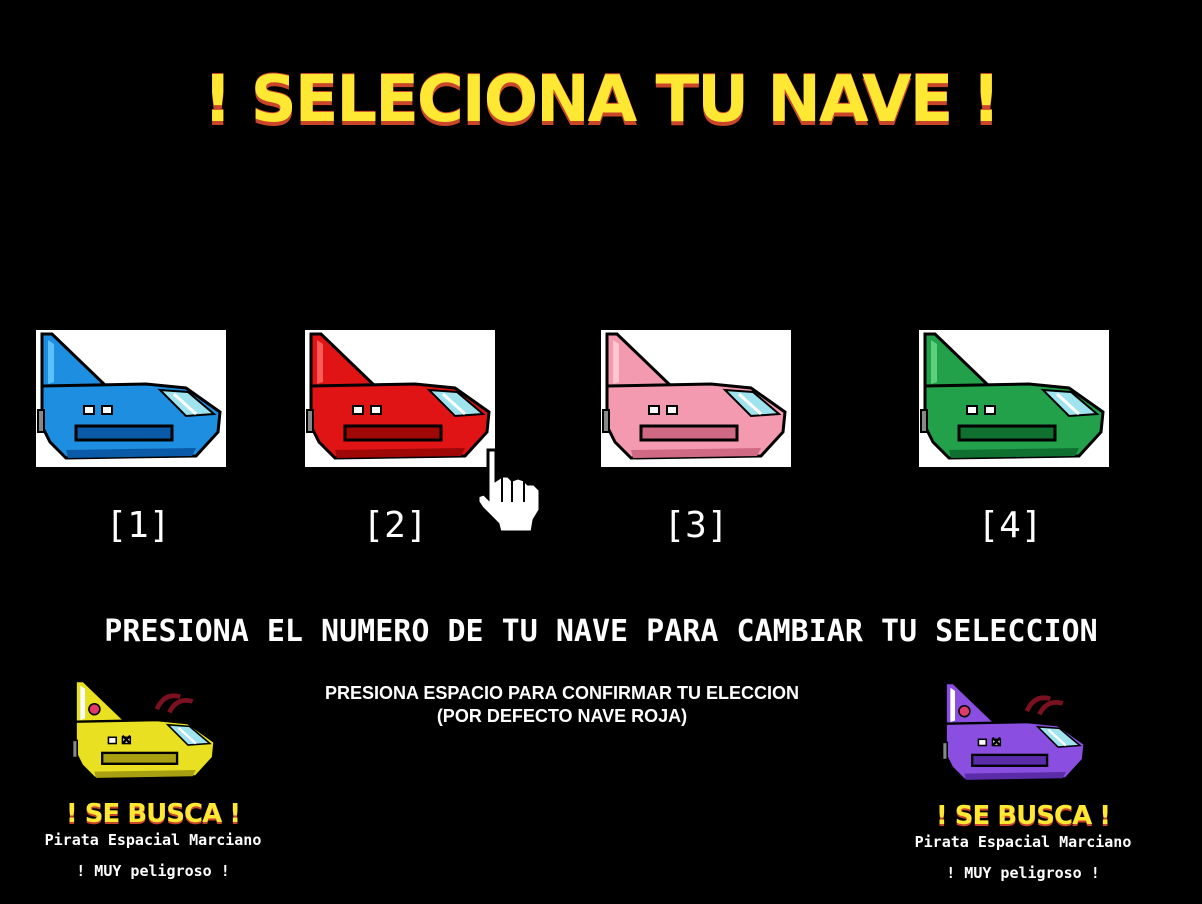 This screenshot has height=904, width=1202. What do you see at coordinates (138, 525) in the screenshot?
I see `ship-key-label-1: [1]` at bounding box center [138, 525].